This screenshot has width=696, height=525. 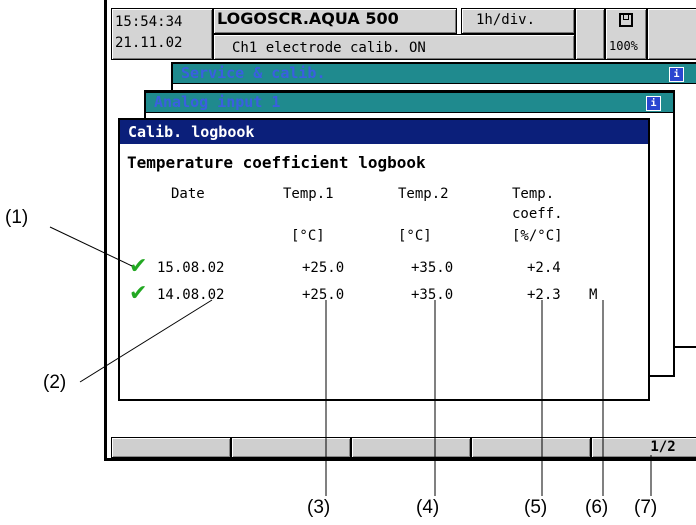 What do you see at coordinates (646, 507) in the screenshot?
I see `callout-7: (7)` at bounding box center [646, 507].